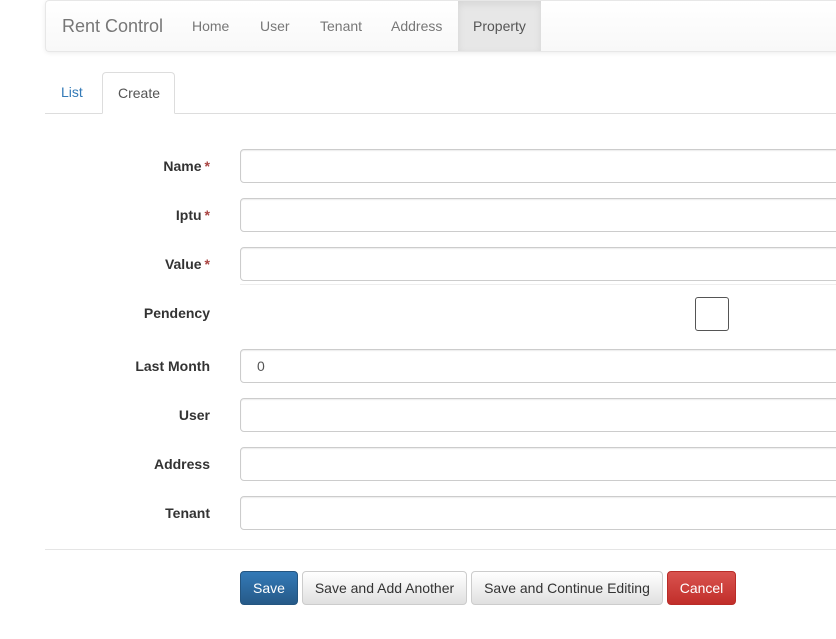 Image resolution: width=836 pixels, height=639 pixels. What do you see at coordinates (712, 314) in the screenshot?
I see `pendency-checkbox` at bounding box center [712, 314].